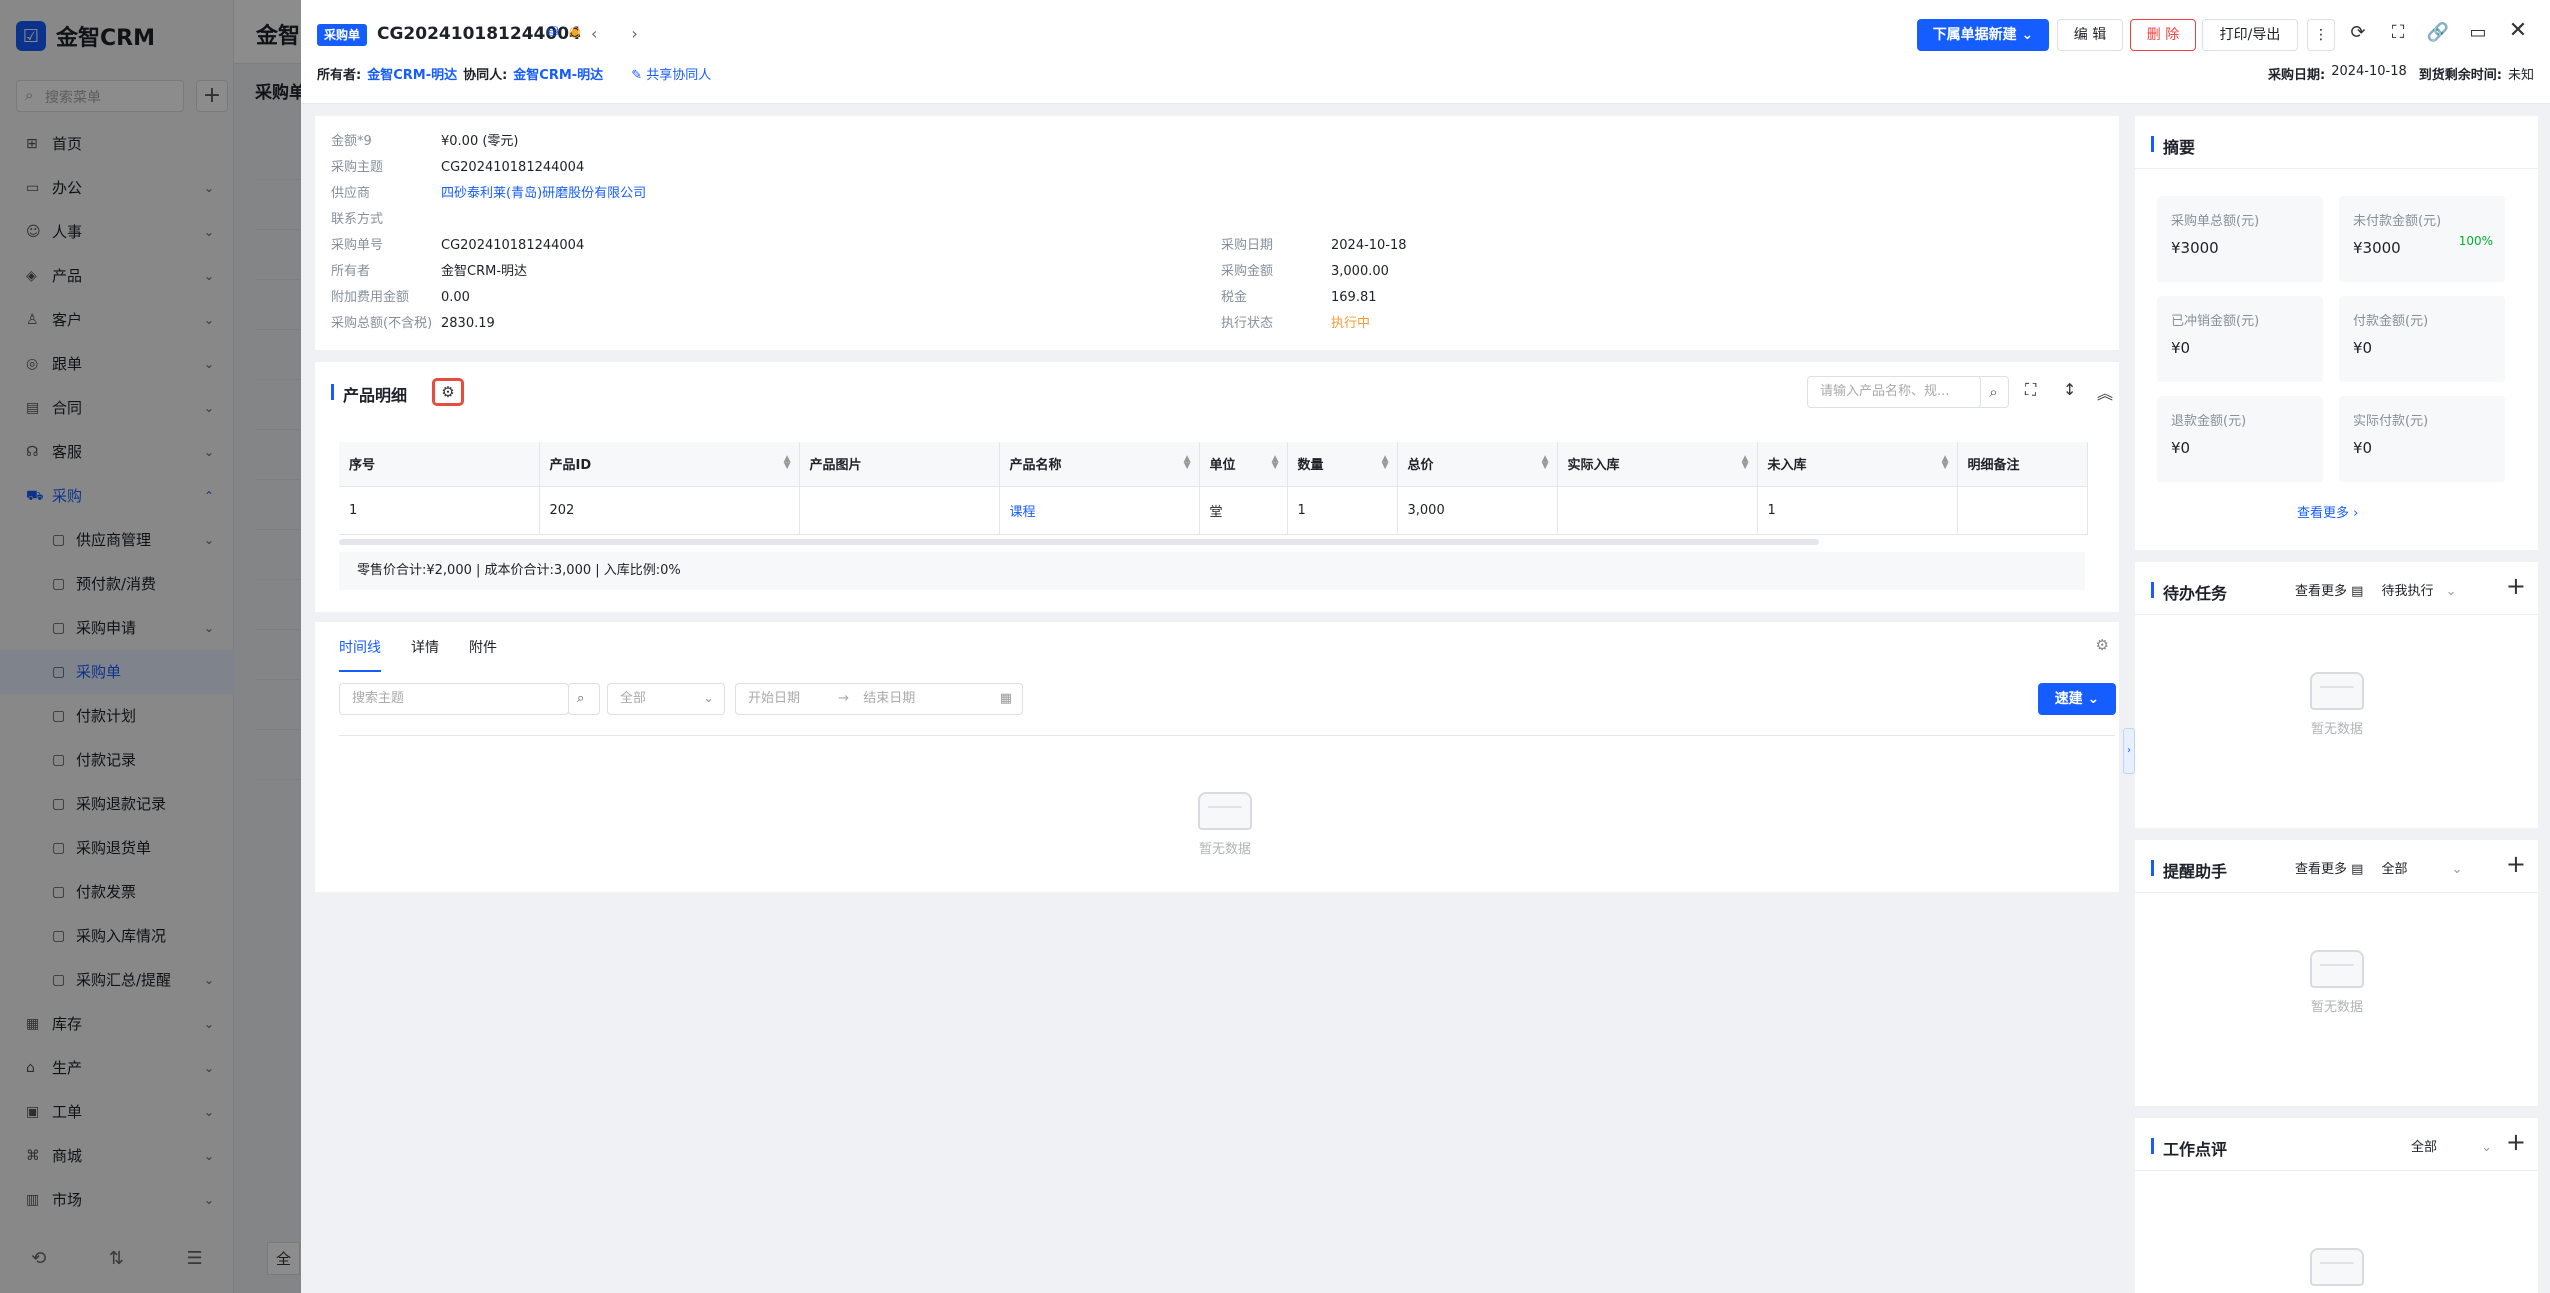 The image size is (2550, 1293). What do you see at coordinates (1224, 849) in the screenshot?
I see `timeline-empty-text: 暂无数据` at bounding box center [1224, 849].